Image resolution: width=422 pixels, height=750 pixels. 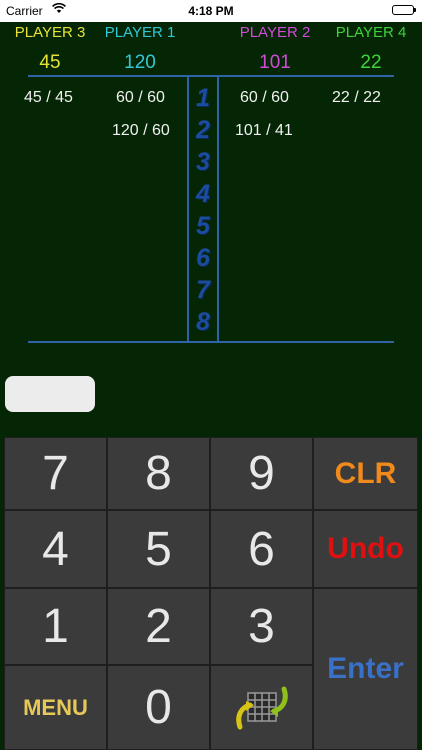 I want to click on grid-swap-icon, so click(x=262, y=708).